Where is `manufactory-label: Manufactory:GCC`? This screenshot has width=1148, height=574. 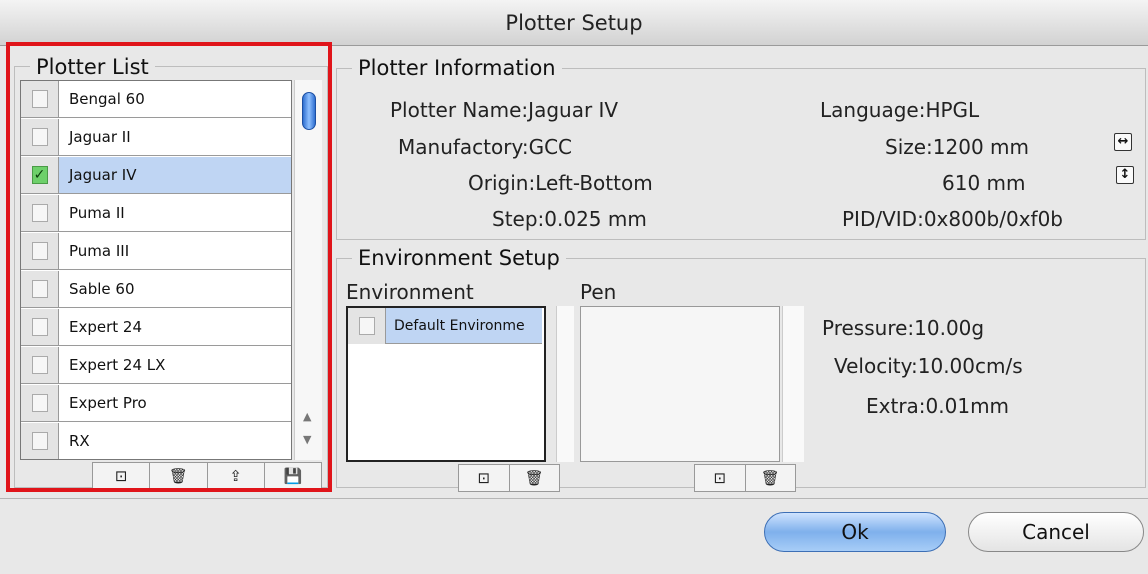
manufactory-label: Manufactory:GCC is located at coordinates (485, 147).